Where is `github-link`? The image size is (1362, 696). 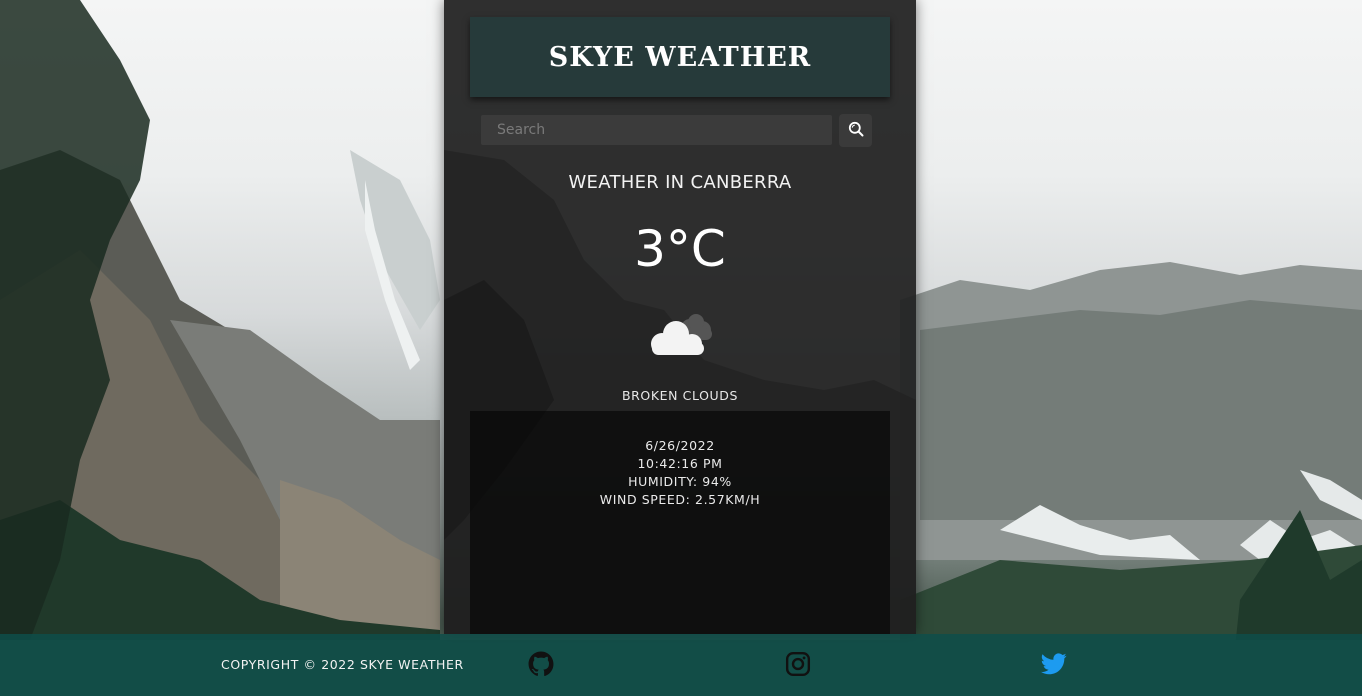 github-link is located at coordinates (541, 666).